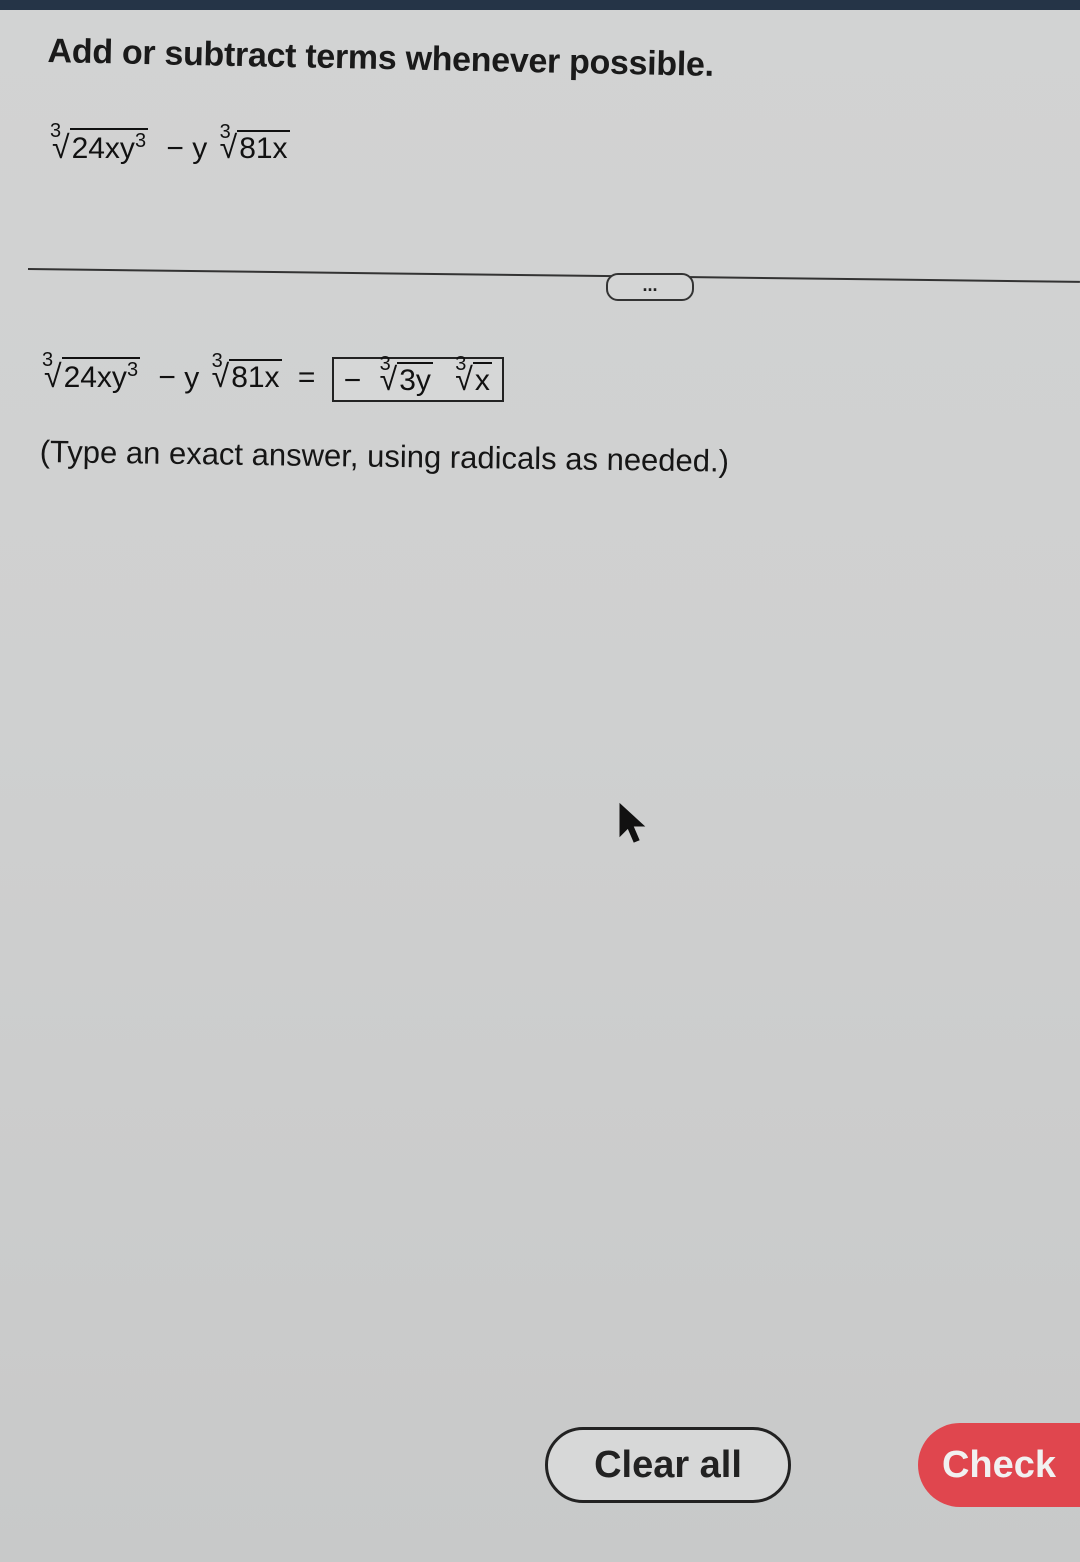 This screenshot has width=1080, height=1562. I want to click on check-button: Check, so click(999, 1465).